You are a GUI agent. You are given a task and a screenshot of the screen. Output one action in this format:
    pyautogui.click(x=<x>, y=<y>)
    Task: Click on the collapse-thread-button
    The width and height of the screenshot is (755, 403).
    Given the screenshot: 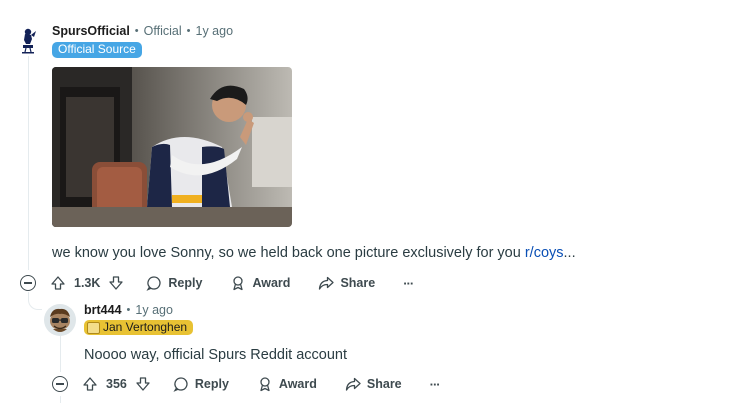 What is the action you would take?
    pyautogui.click(x=28, y=283)
    